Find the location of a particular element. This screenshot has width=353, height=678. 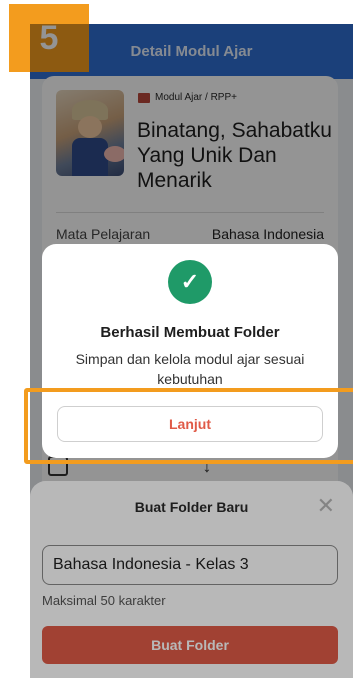

check-icon: ✓ is located at coordinates (190, 282).